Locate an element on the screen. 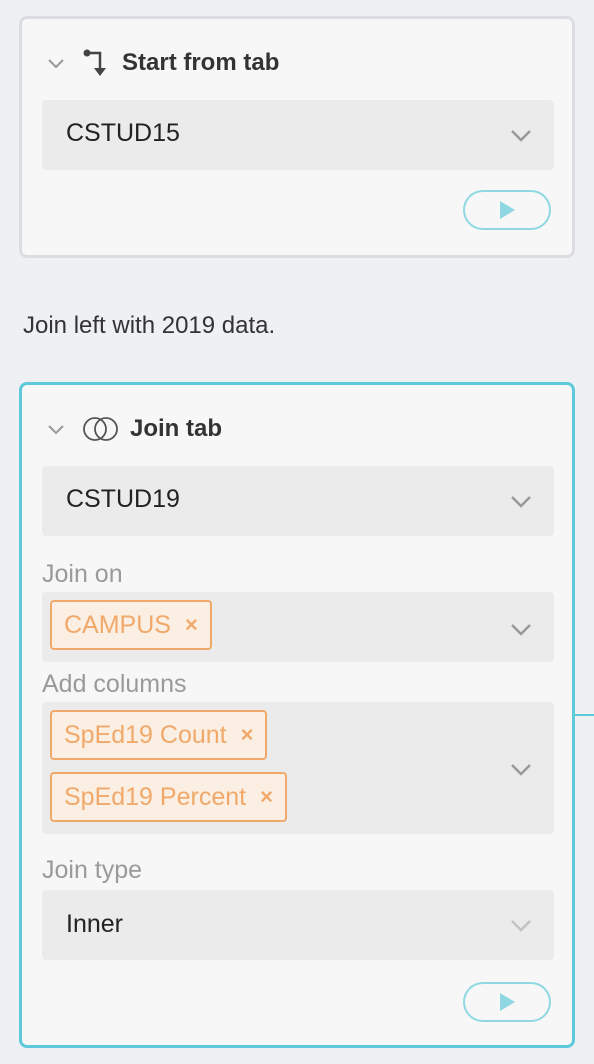 This screenshot has width=594, height=1064. add-column-tag: SpEd19 Count × is located at coordinates (159, 735).